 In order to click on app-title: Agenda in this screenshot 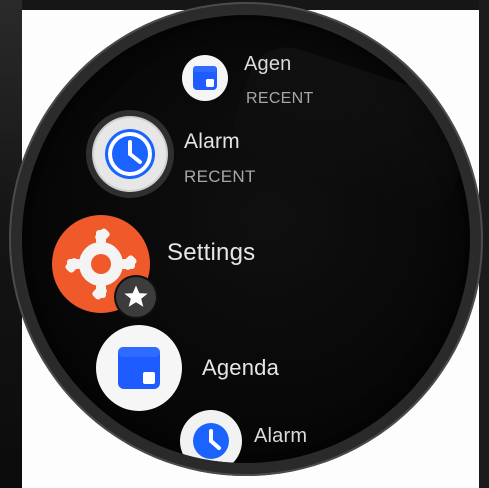, I will do `click(241, 367)`.